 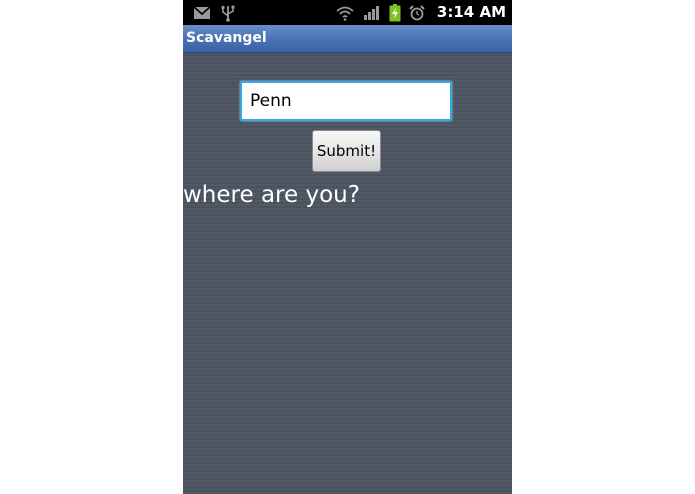 I want to click on status-bar: 3:14 AM, so click(x=347, y=12).